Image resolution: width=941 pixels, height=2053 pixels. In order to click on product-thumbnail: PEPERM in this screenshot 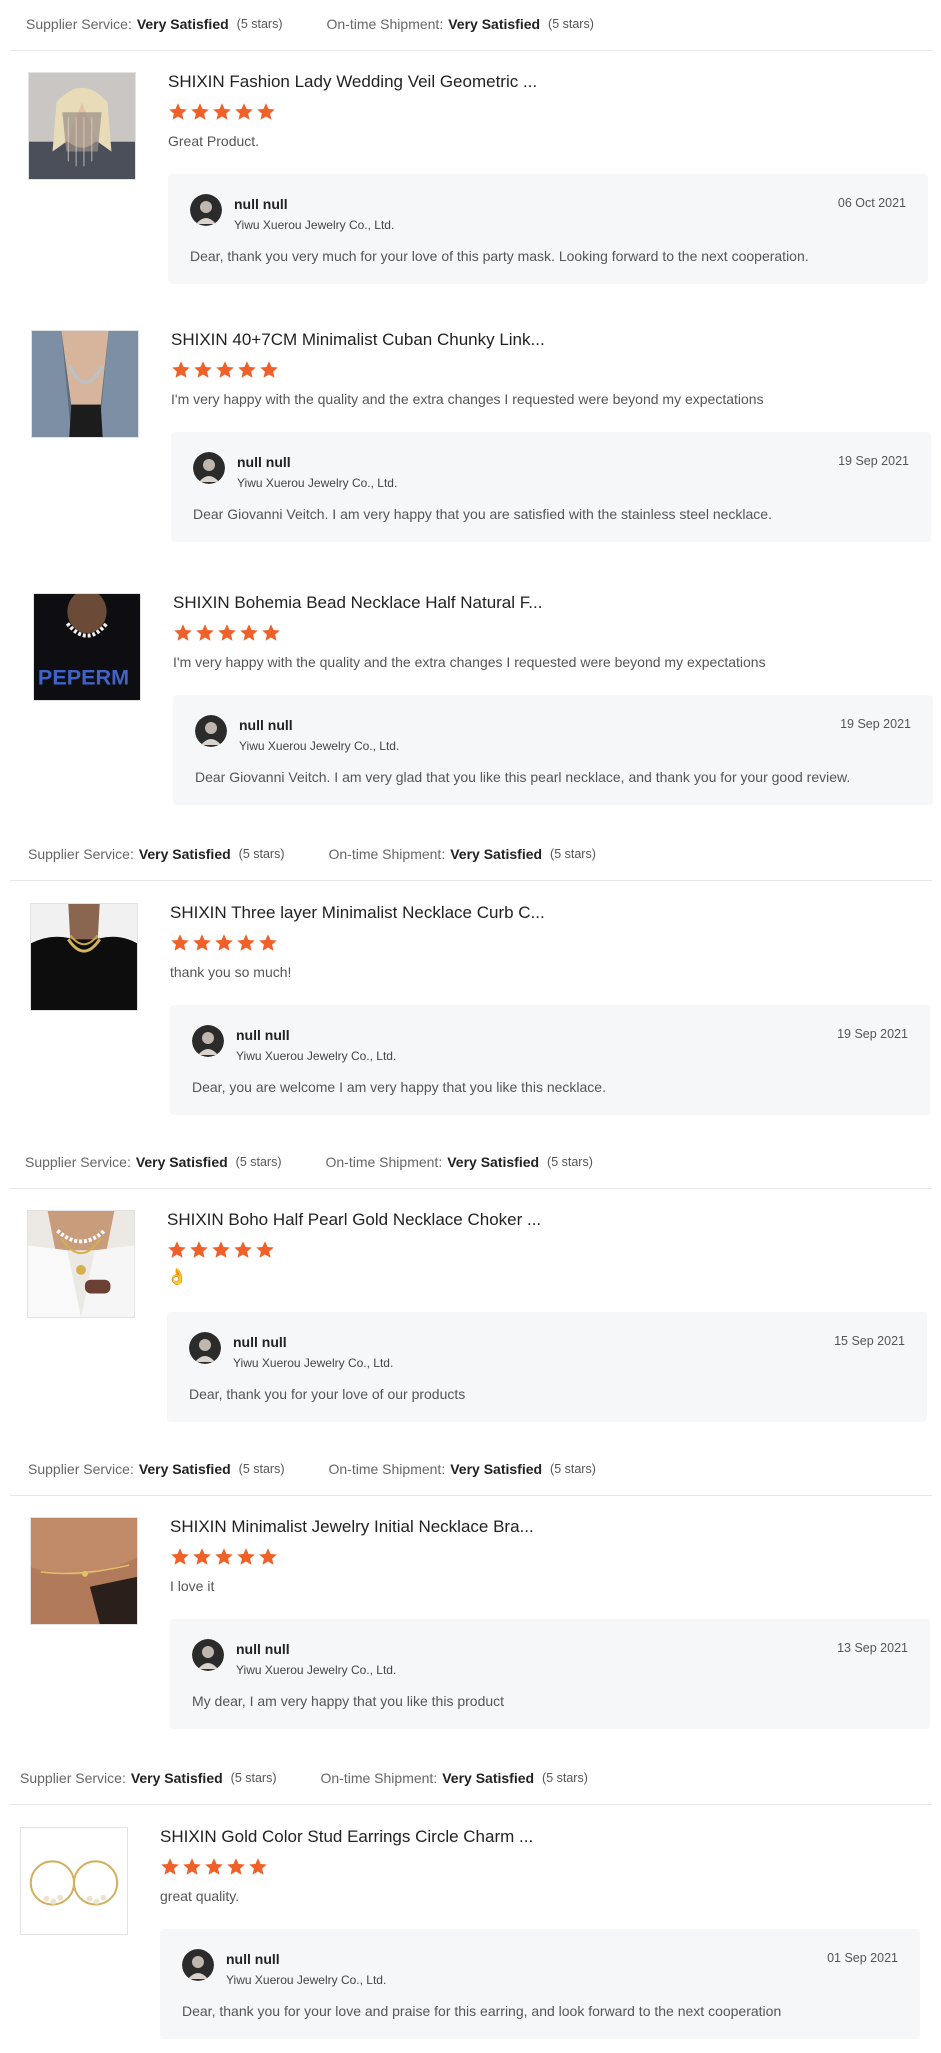, I will do `click(87, 647)`.